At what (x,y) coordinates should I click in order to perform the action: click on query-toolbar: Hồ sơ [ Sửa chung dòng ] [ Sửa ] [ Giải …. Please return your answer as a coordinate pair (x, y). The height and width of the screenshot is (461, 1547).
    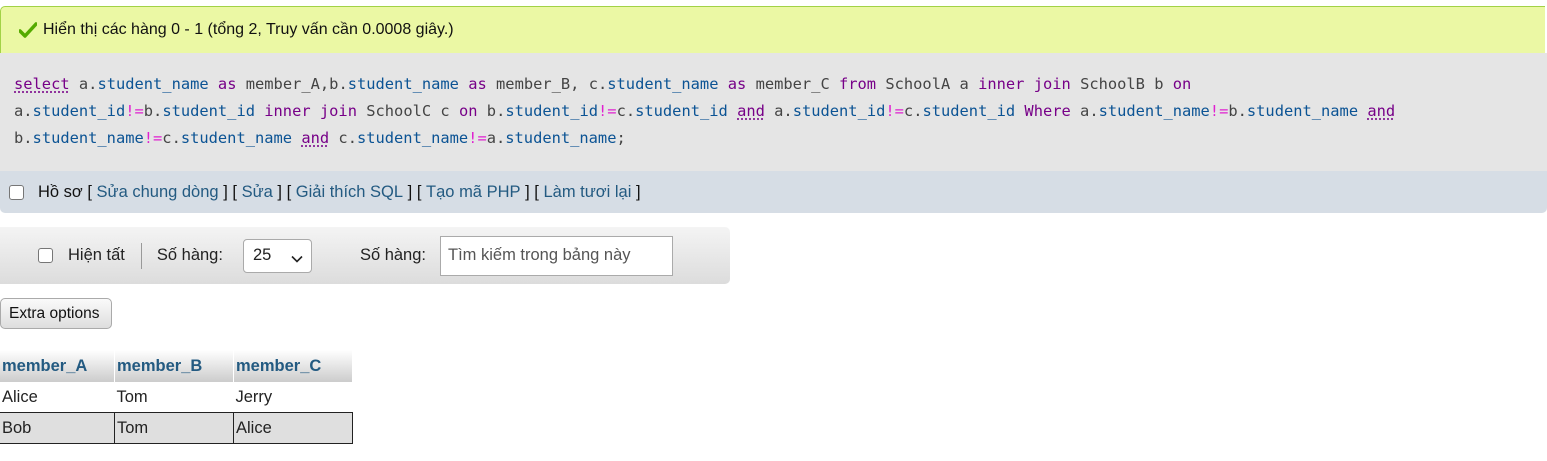
    Looking at the image, I should click on (773, 192).